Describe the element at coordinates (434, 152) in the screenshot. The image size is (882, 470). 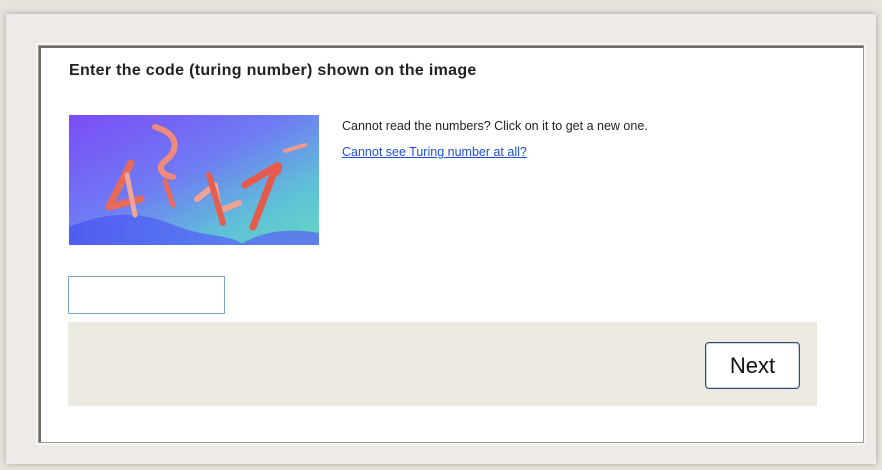
I see `cannot-see-turing-link: Cannot see Turing number at all?` at that location.